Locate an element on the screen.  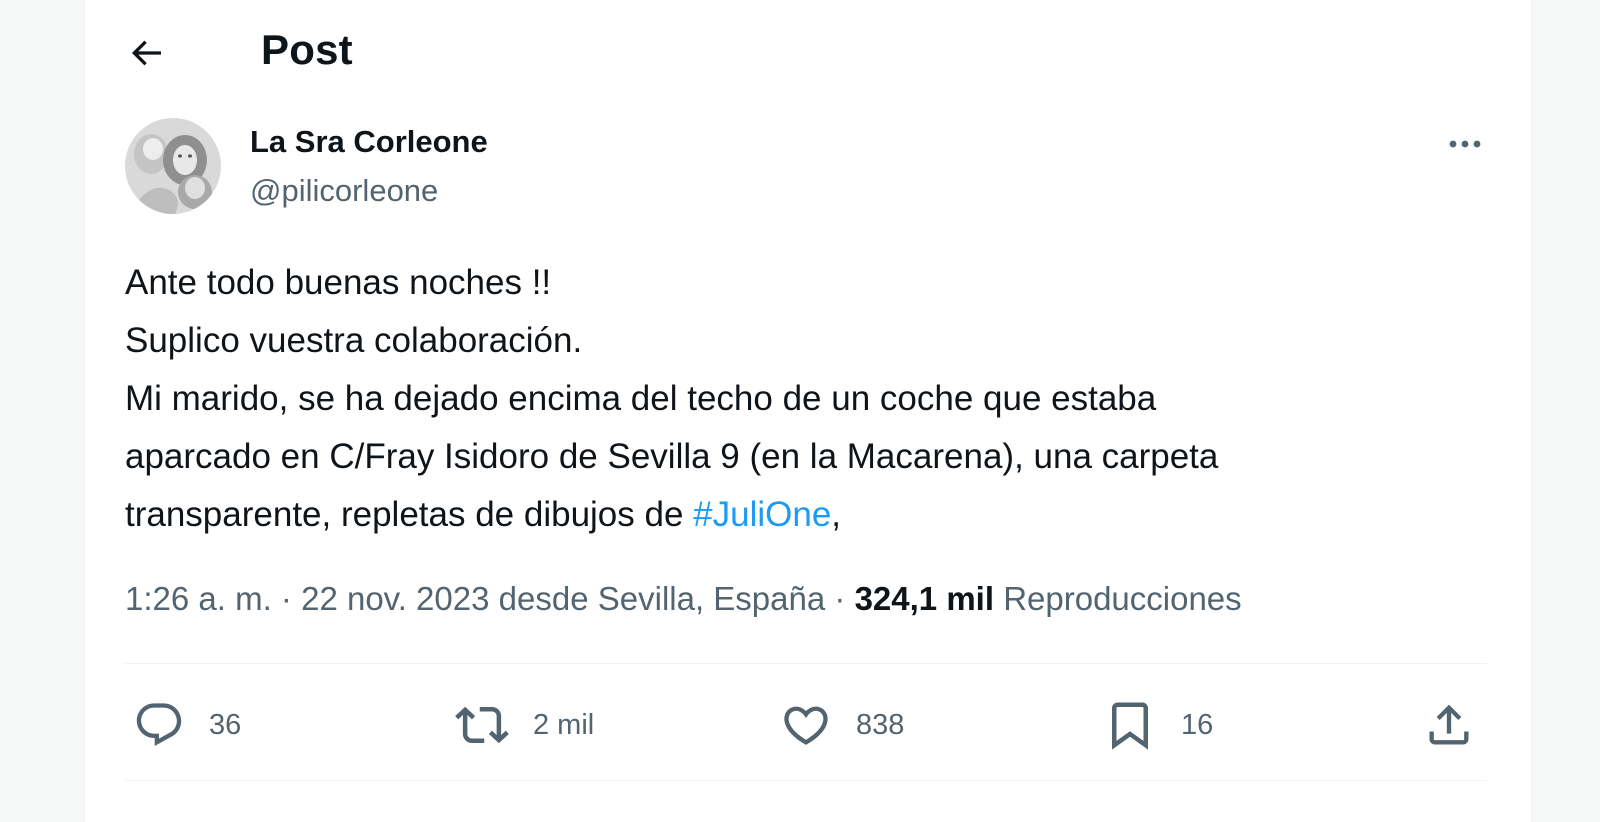
views-count: 324,1 mil is located at coordinates (924, 598).